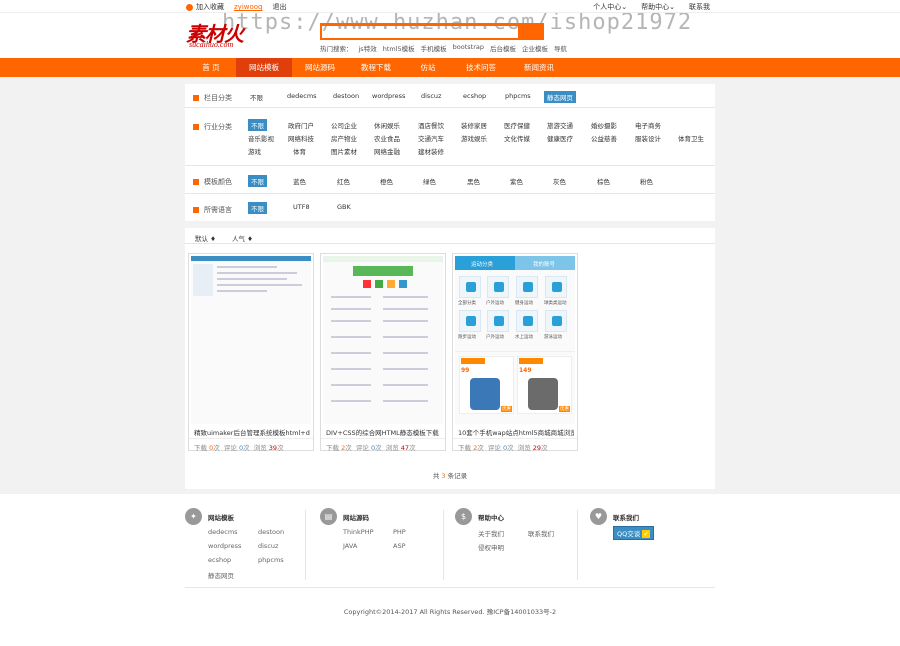 Image resolution: width=900 pixels, height=646 pixels. I want to click on filter-option: 网络科技, so click(301, 138).